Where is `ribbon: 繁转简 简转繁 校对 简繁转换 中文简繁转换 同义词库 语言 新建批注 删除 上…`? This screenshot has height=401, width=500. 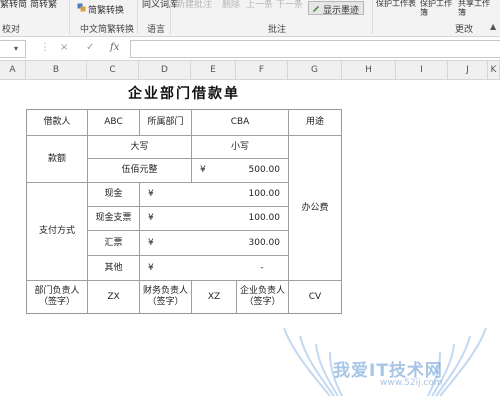
ribbon: 繁转简 简转繁 校对 简繁转换 中文简繁转换 同义词库 语言 新建批注 删除 上… is located at coordinates (250, 18).